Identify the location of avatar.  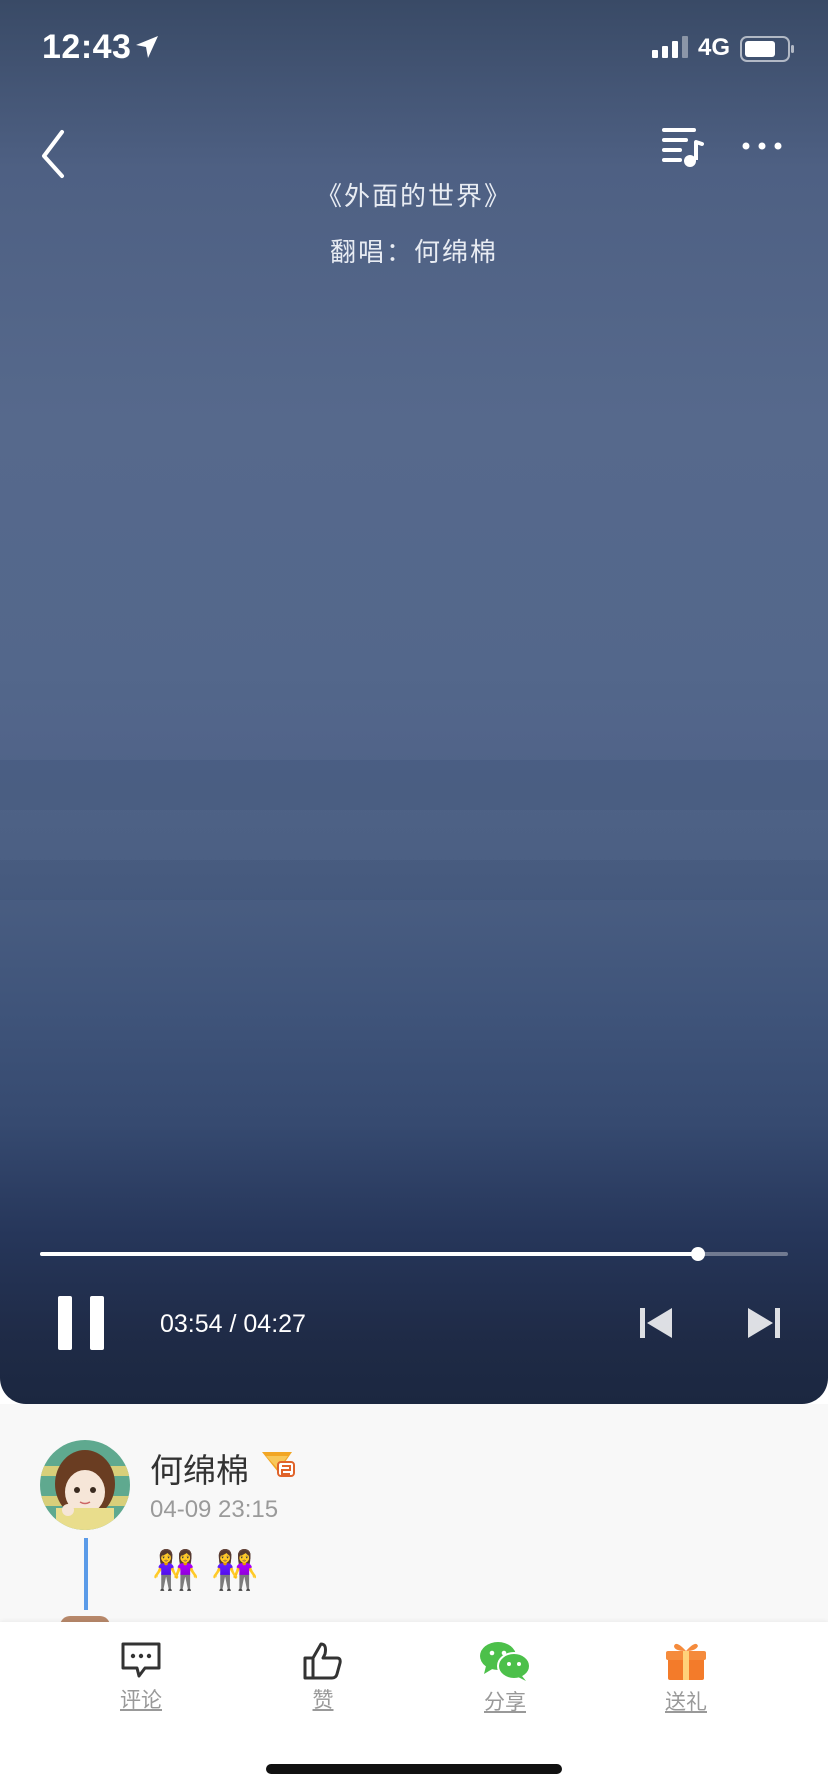
(85, 1485).